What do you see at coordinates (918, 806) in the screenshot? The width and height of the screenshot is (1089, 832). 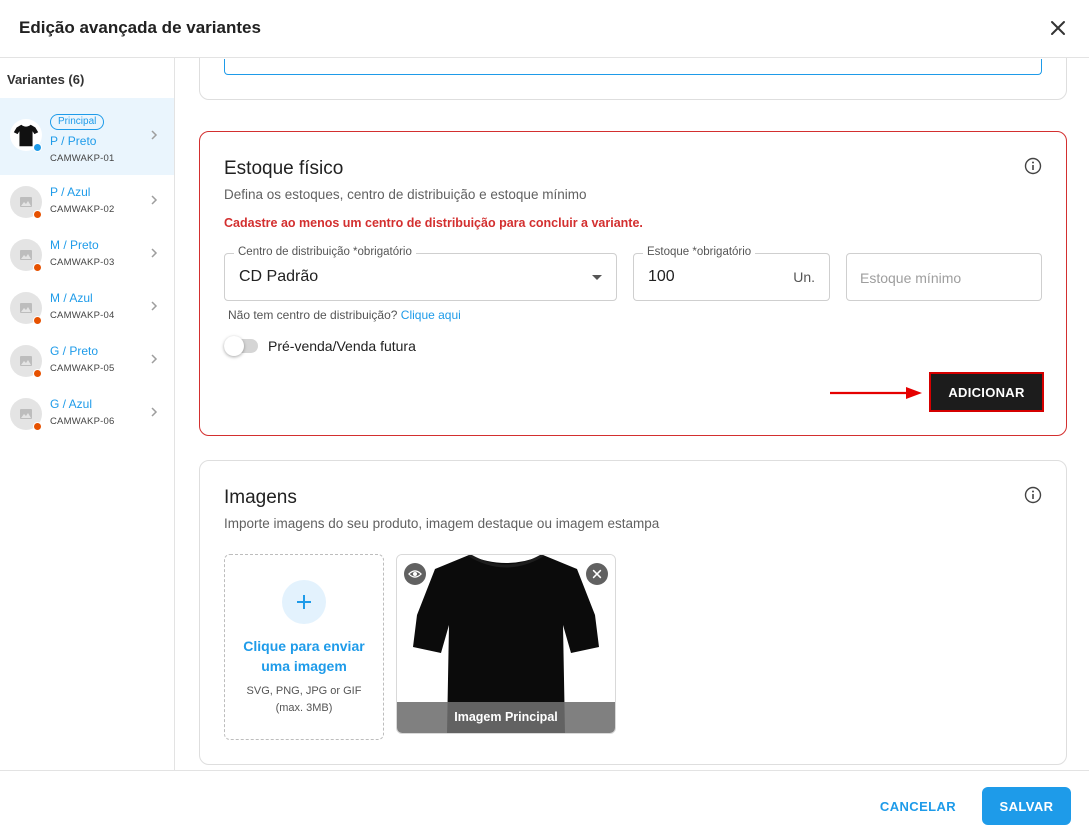 I see `cancel-button: CANCELAR` at bounding box center [918, 806].